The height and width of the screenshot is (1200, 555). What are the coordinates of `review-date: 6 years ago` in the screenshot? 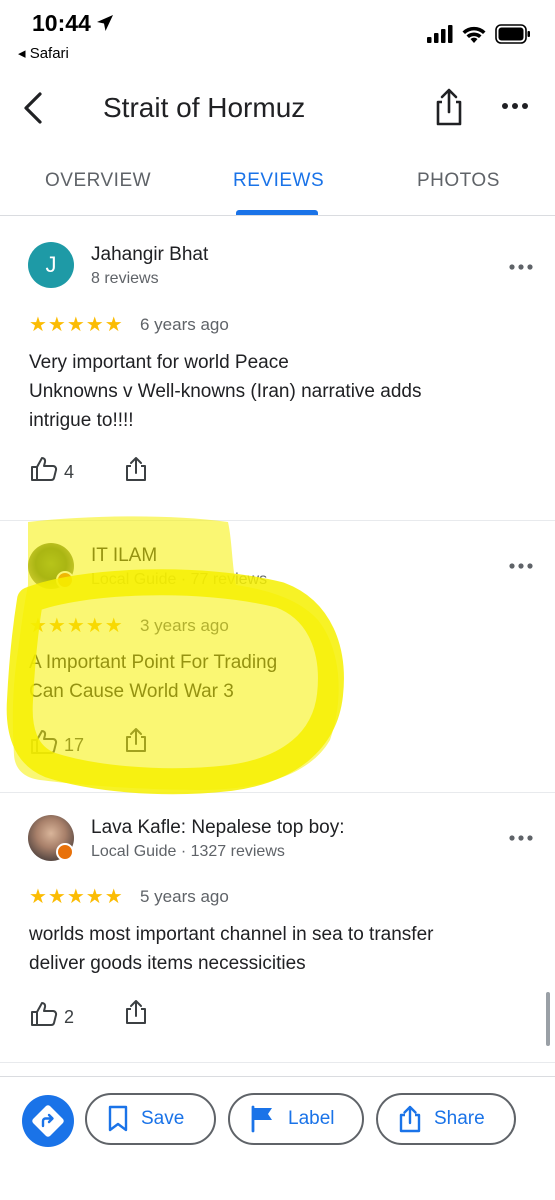 It's located at (184, 324).